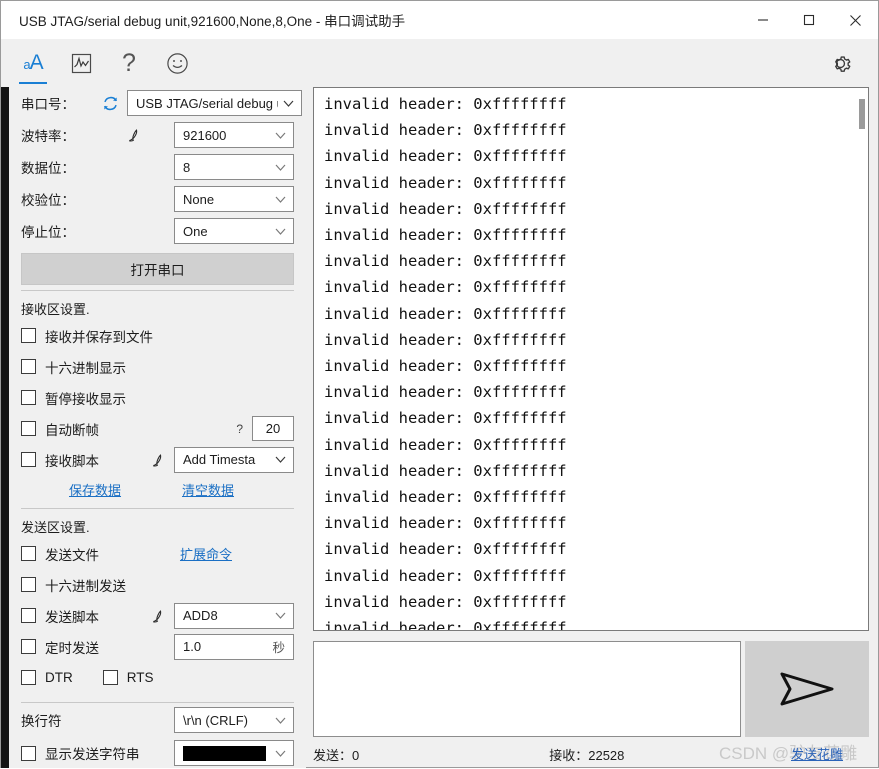  I want to click on terminal-scrollbar, so click(862, 359).